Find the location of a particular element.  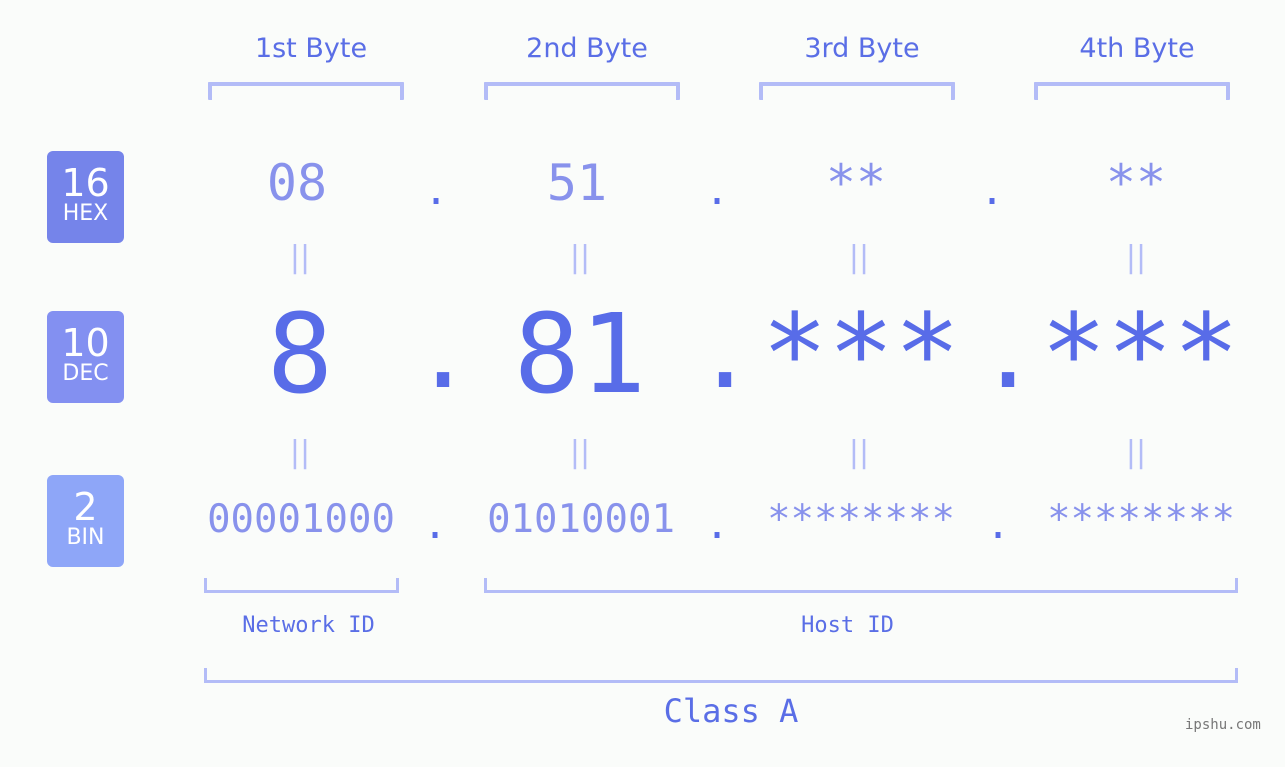

hex-base-number: 16 is located at coordinates (85, 183).